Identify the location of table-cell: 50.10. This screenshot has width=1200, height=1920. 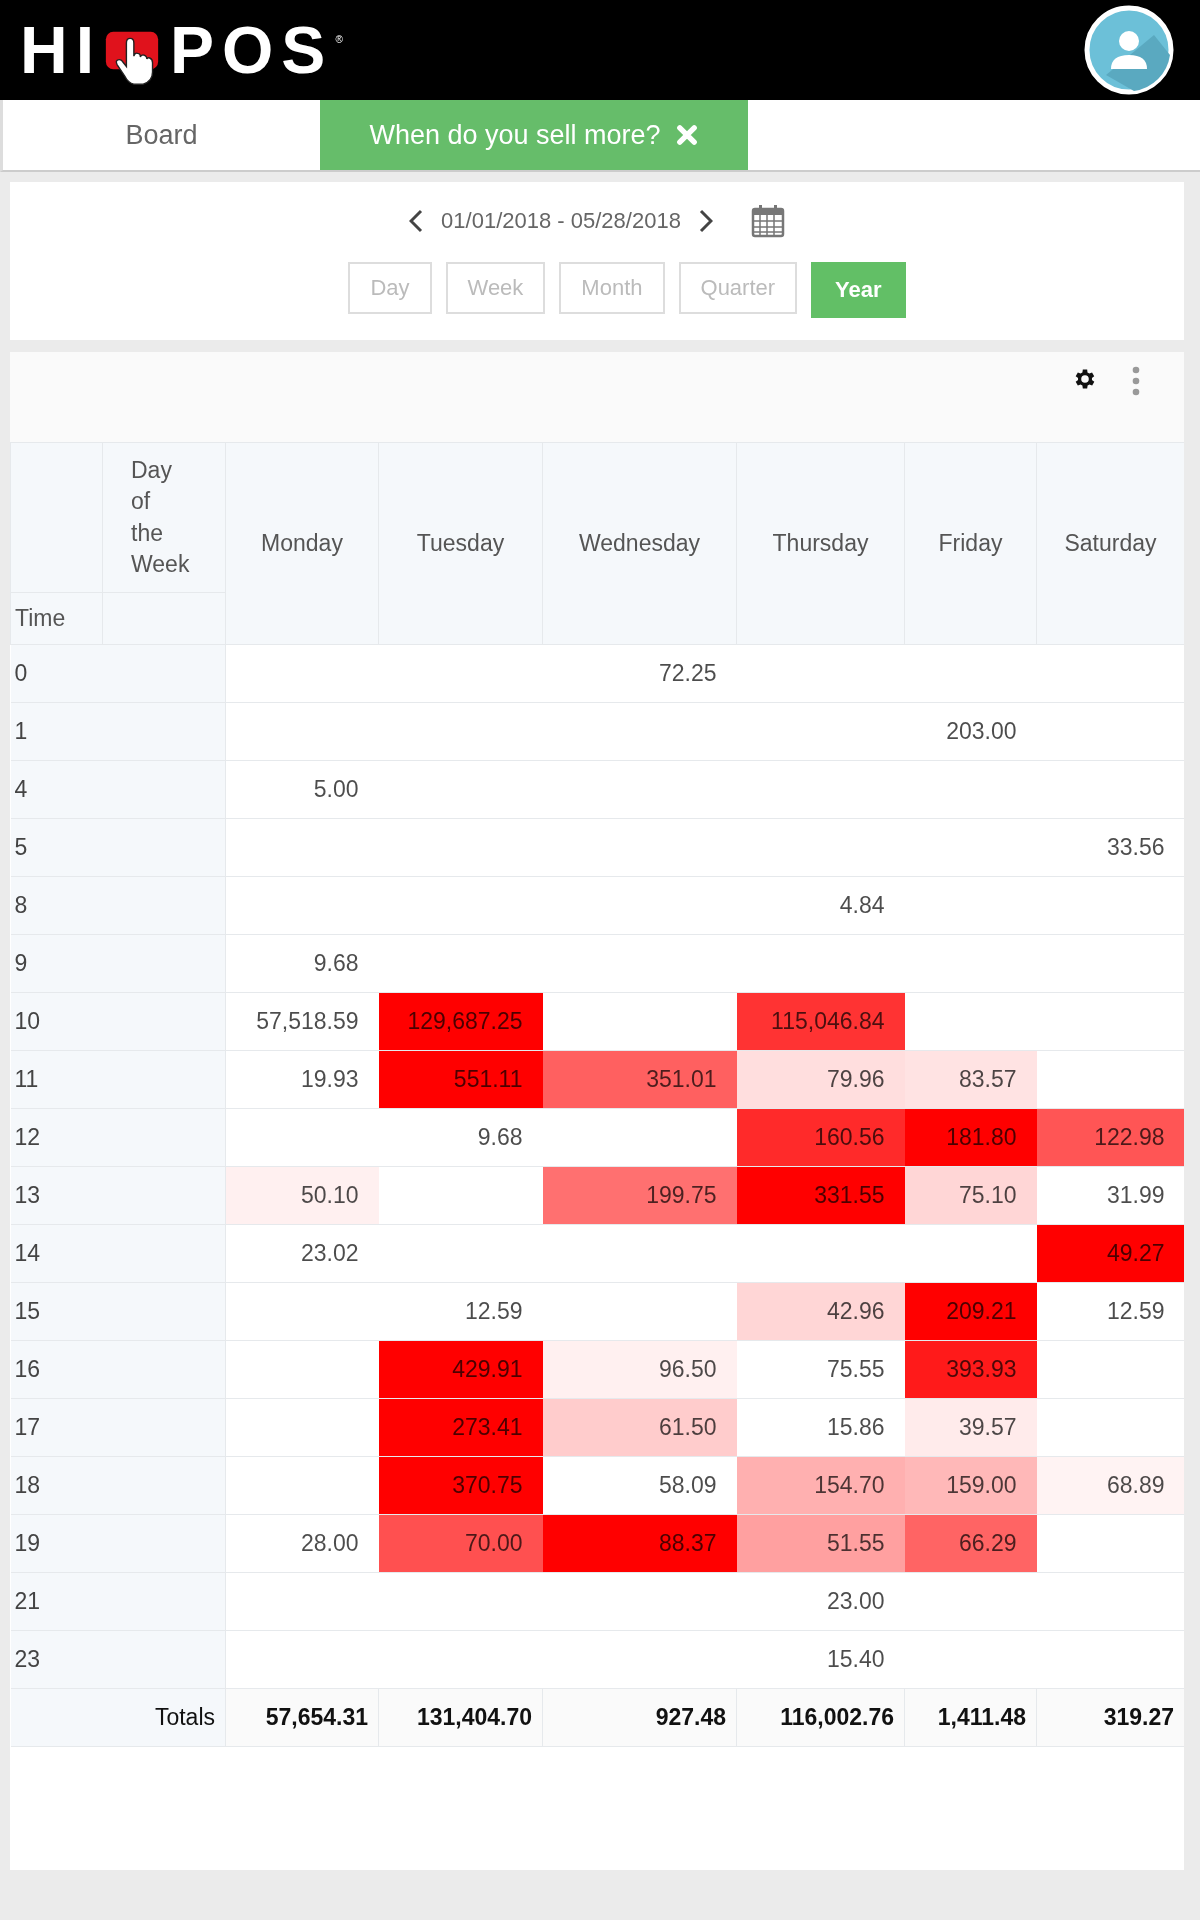
(302, 1195).